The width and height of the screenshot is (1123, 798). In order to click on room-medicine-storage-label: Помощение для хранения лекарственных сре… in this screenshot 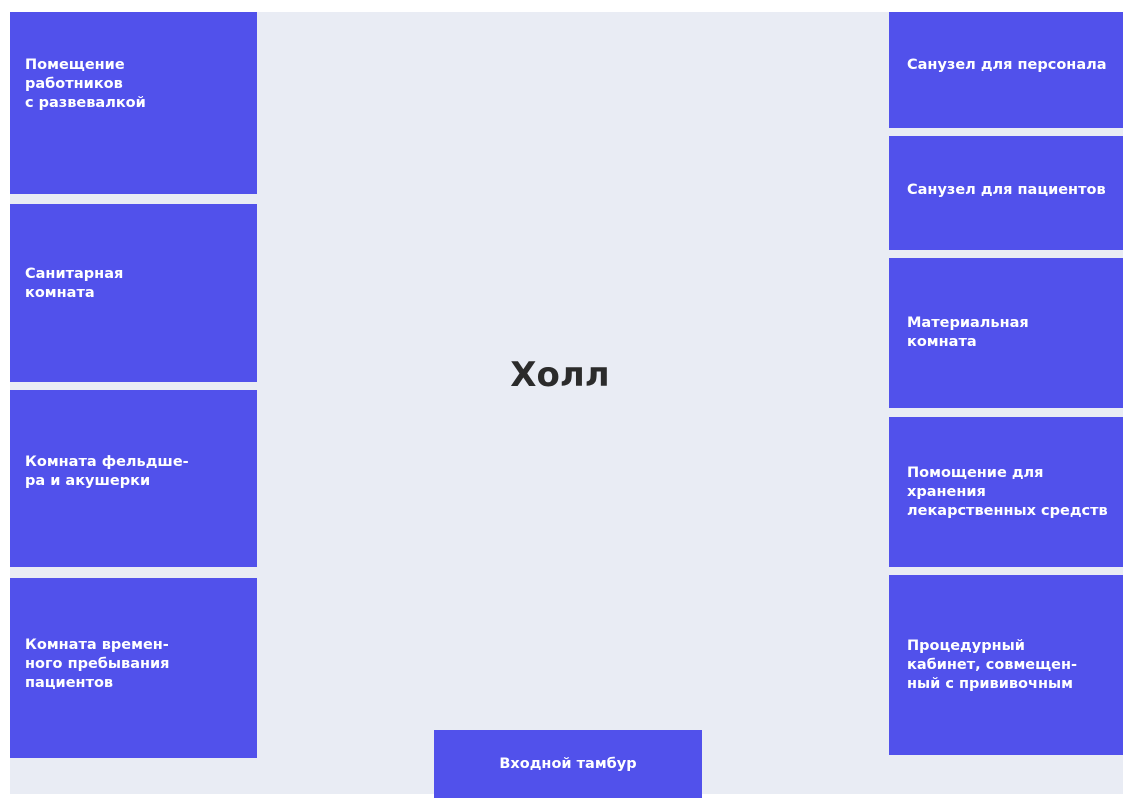, I will do `click(1007, 491)`.